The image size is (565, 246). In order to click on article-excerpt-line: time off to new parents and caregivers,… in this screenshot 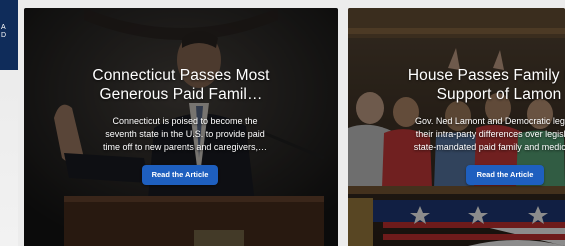, I will do `click(185, 147)`.